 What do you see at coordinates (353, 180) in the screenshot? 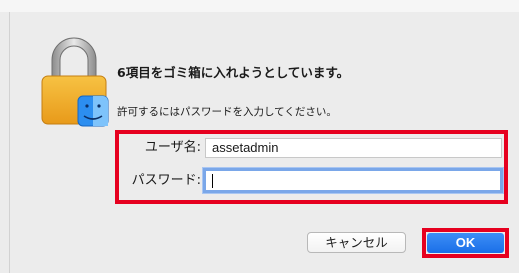
I see `password-field` at bounding box center [353, 180].